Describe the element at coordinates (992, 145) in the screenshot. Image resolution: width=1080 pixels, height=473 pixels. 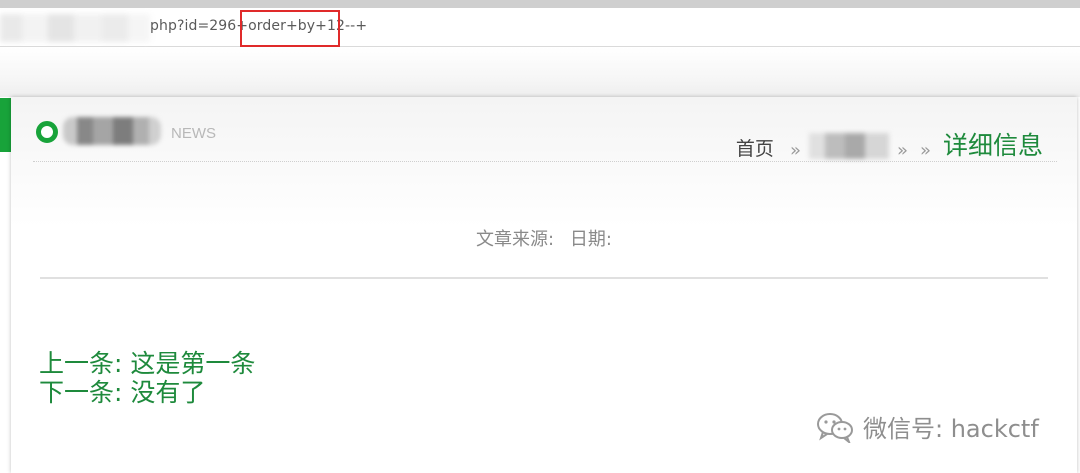
I see `breadcrumb-current: 详细信息` at that location.